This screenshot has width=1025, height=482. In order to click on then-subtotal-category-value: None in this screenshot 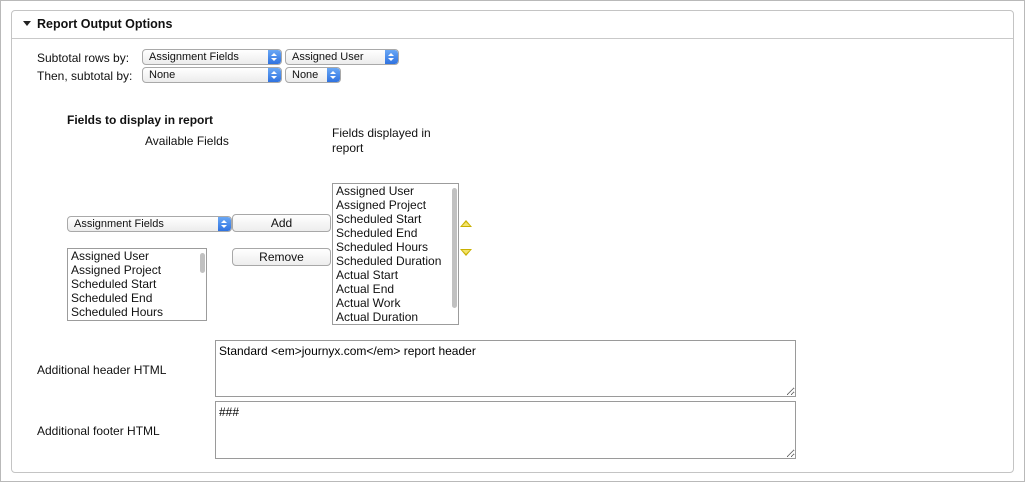, I will do `click(162, 75)`.